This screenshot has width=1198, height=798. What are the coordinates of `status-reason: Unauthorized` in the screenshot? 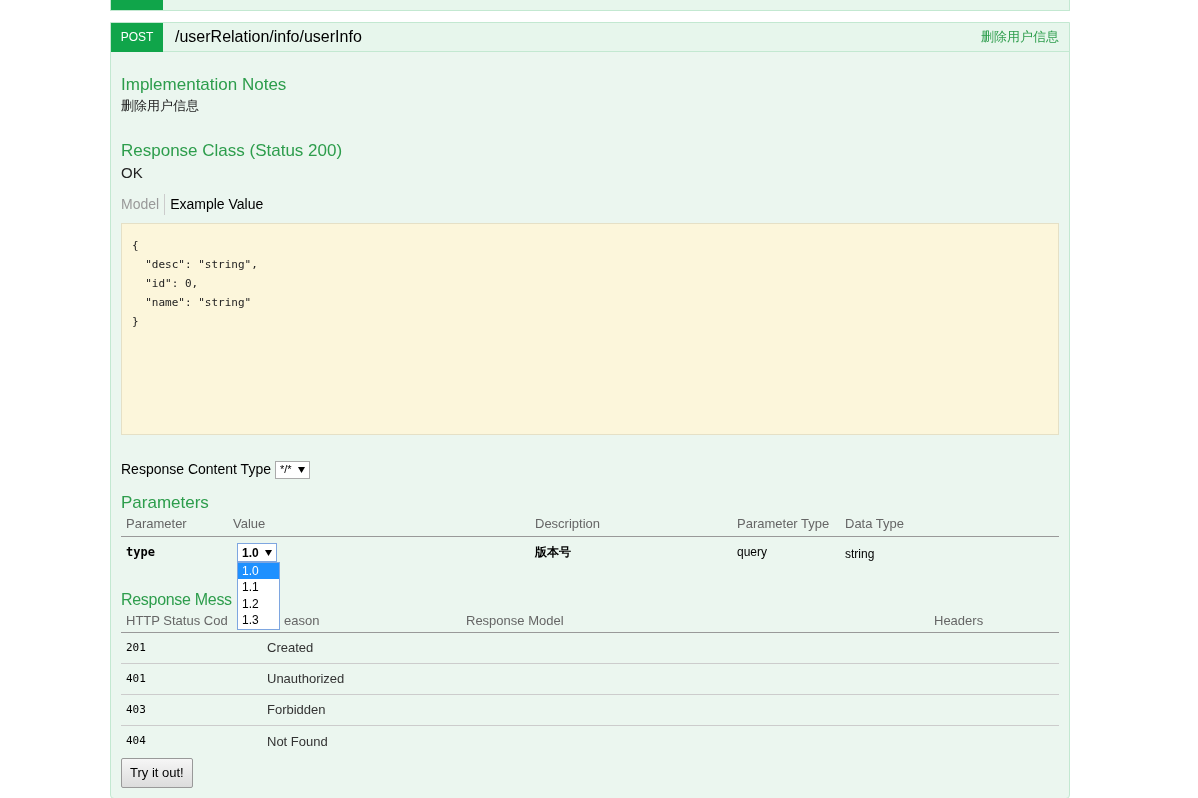 It's located at (306, 679).